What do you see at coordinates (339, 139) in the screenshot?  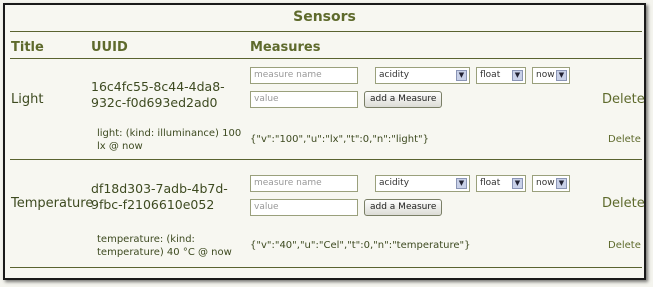 I see `measure-json: {"v":"100","u":"lx","t":0,"n":"light"}` at bounding box center [339, 139].